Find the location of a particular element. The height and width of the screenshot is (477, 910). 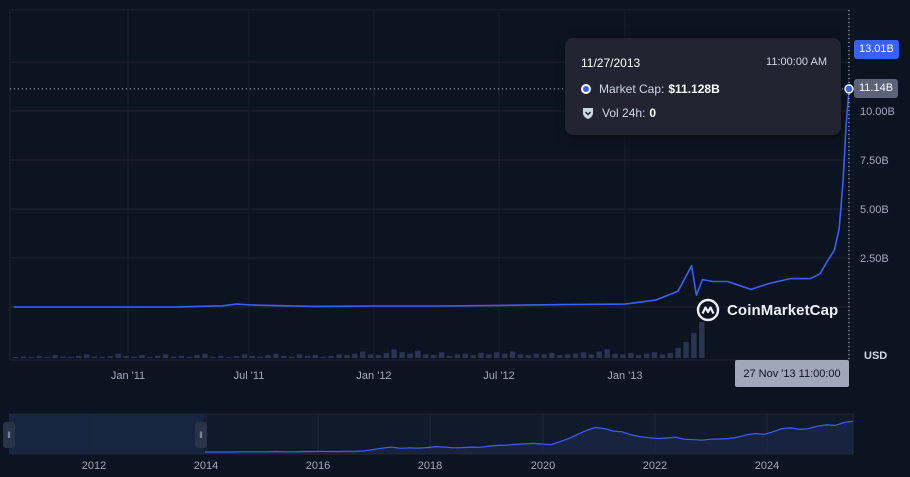

high-value-badge: 13.01B is located at coordinates (876, 49).